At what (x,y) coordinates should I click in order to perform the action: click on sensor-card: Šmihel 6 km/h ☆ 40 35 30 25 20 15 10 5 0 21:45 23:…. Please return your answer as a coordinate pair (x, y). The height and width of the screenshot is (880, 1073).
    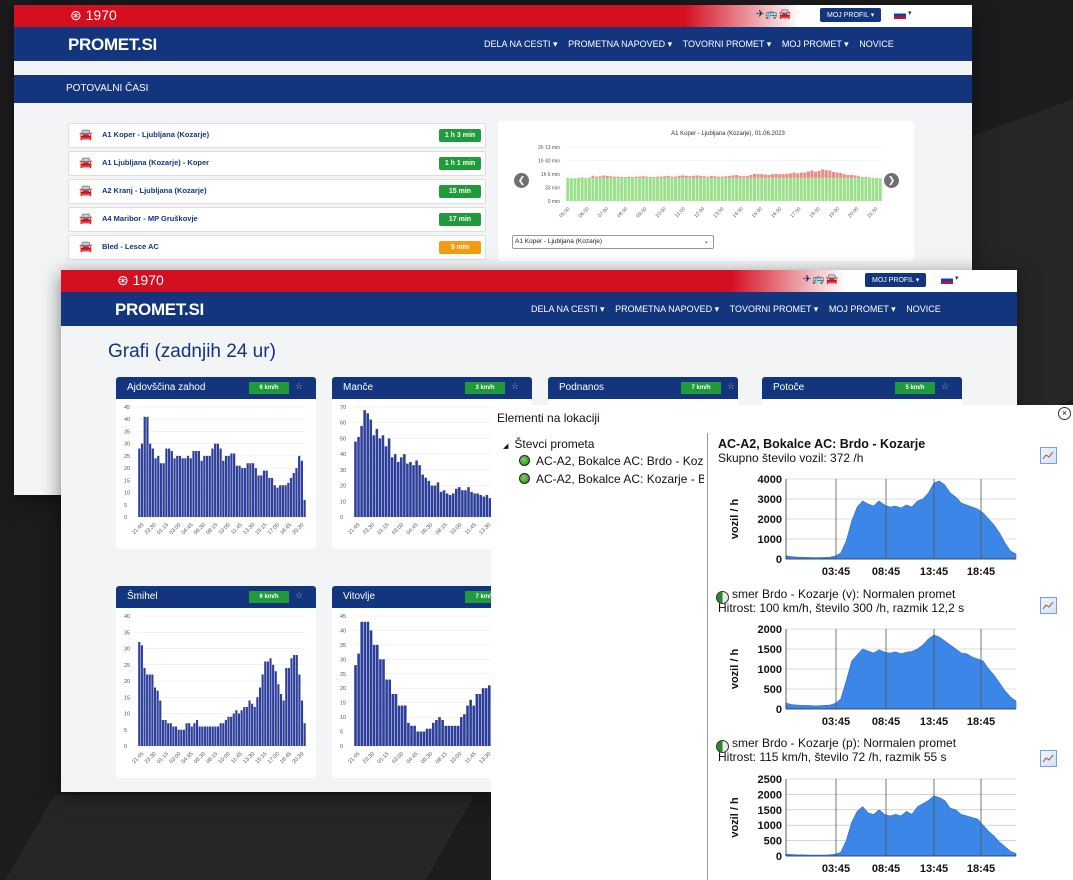
    Looking at the image, I should click on (216, 682).